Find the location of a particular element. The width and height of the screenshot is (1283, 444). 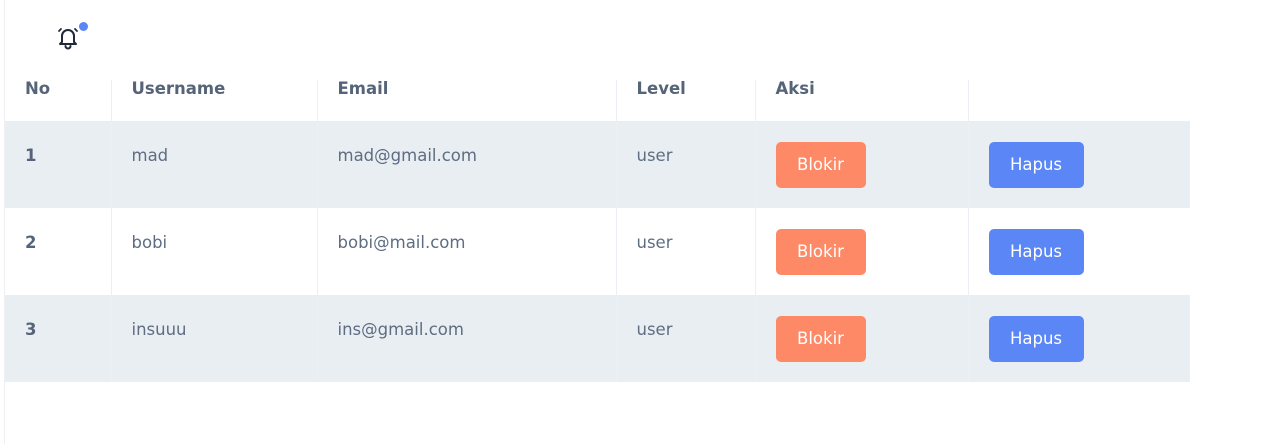

notification-button is located at coordinates (71, 36).